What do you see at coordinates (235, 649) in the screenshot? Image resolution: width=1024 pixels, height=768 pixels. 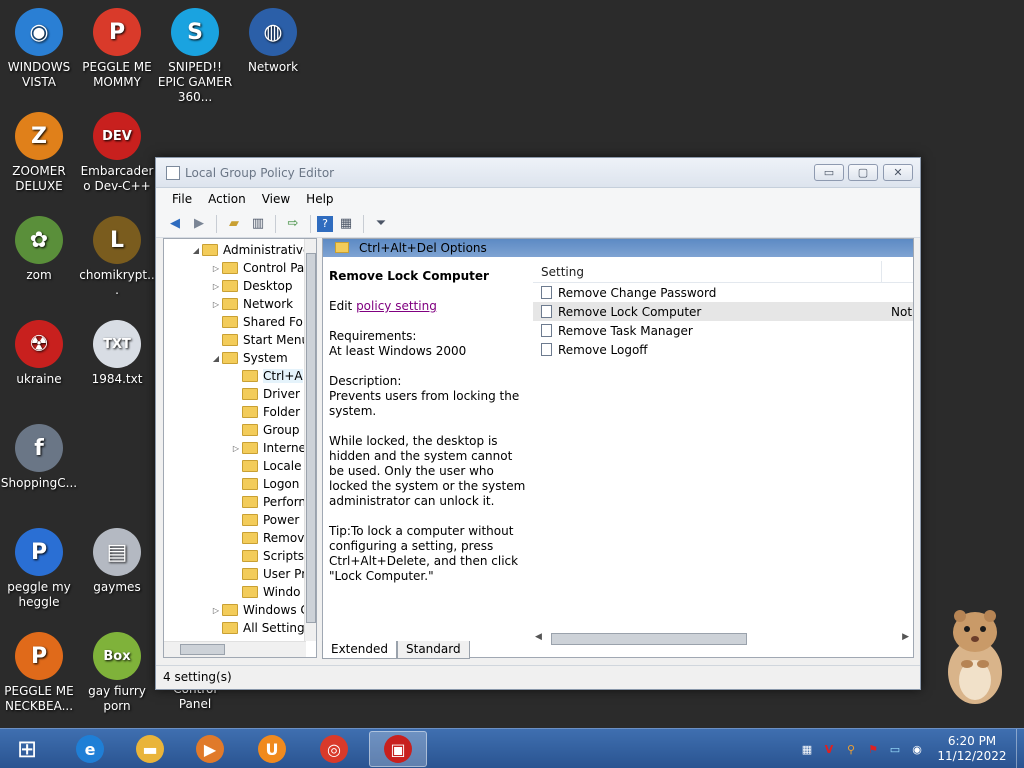 I see `tree-horizontal-scrollbar` at bounding box center [235, 649].